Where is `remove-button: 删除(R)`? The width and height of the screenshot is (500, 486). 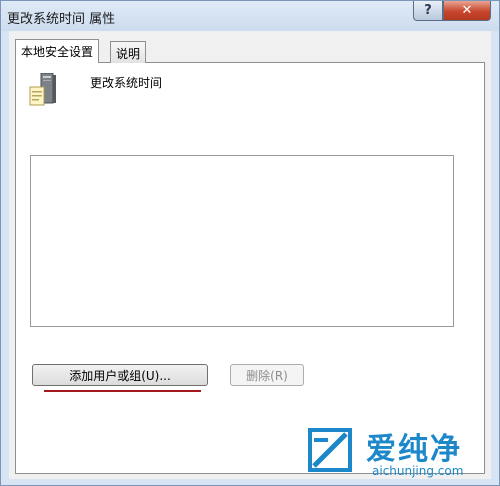 remove-button: 删除(R) is located at coordinates (267, 375).